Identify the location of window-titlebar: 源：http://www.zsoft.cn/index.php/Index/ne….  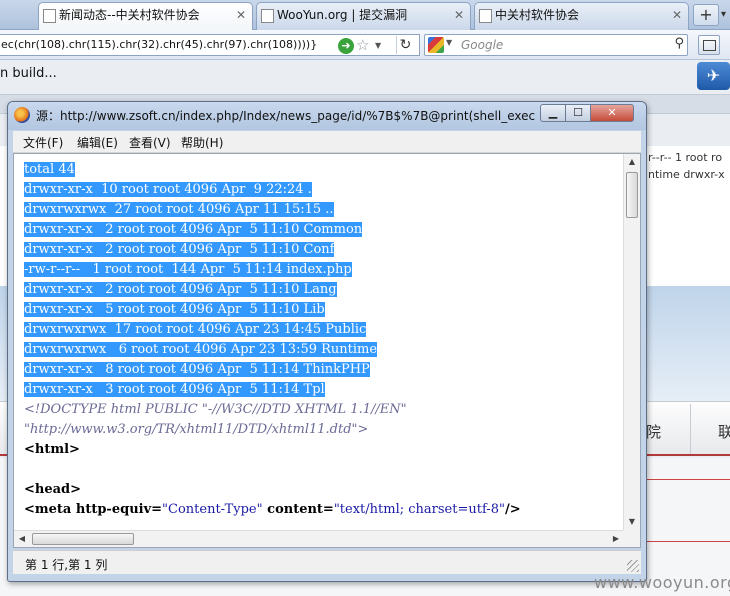
(327, 116).